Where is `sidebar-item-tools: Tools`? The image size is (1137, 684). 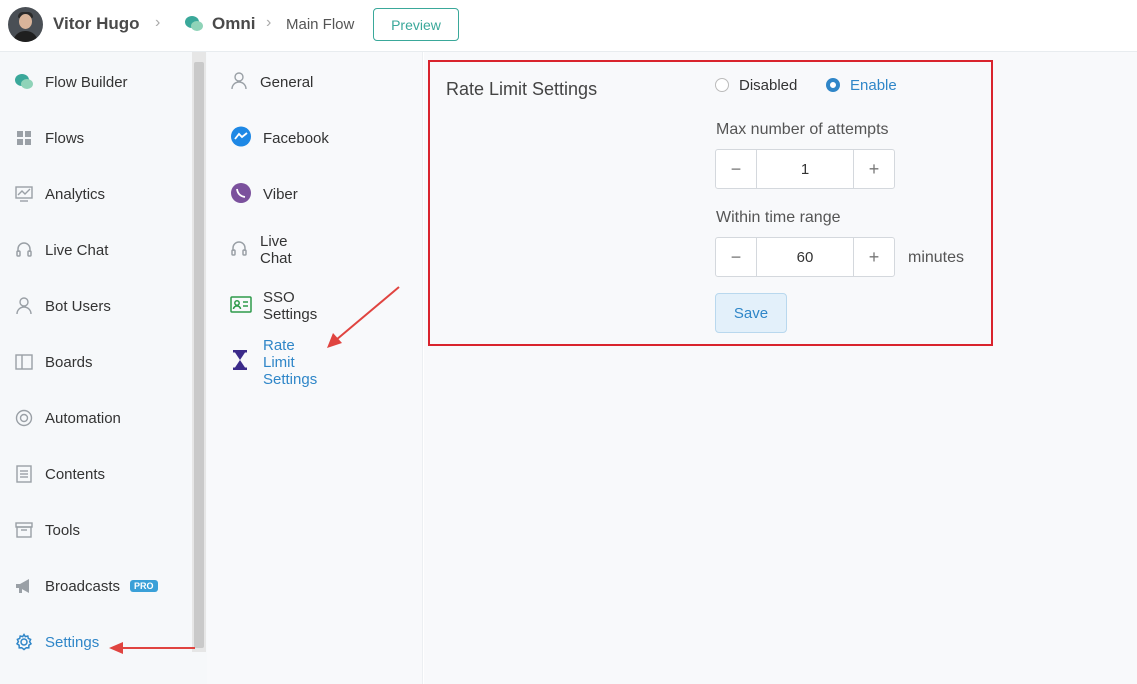
sidebar-item-tools: Tools is located at coordinates (95, 530).